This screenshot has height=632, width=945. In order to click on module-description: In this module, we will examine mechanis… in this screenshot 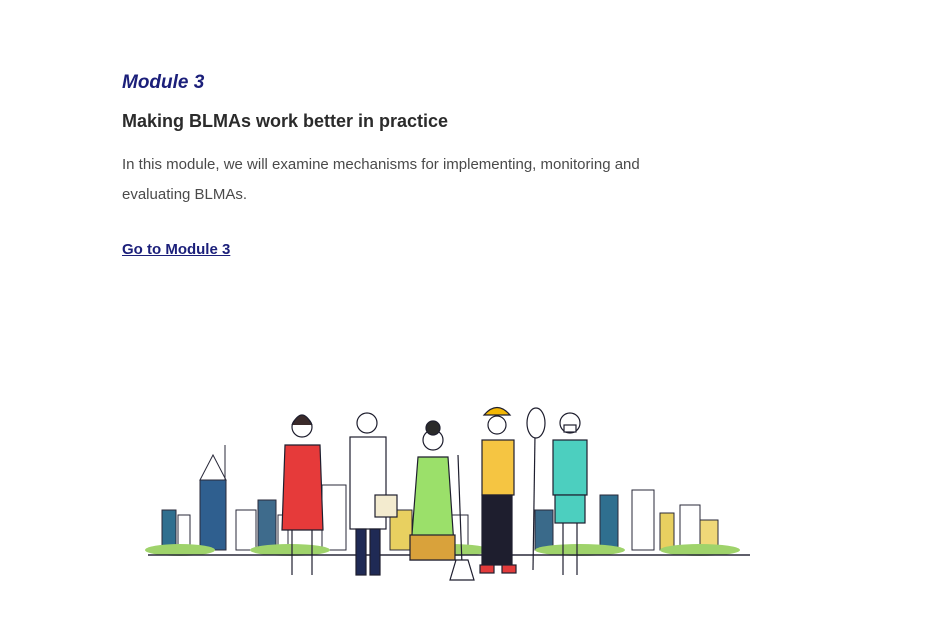, I will do `click(381, 179)`.